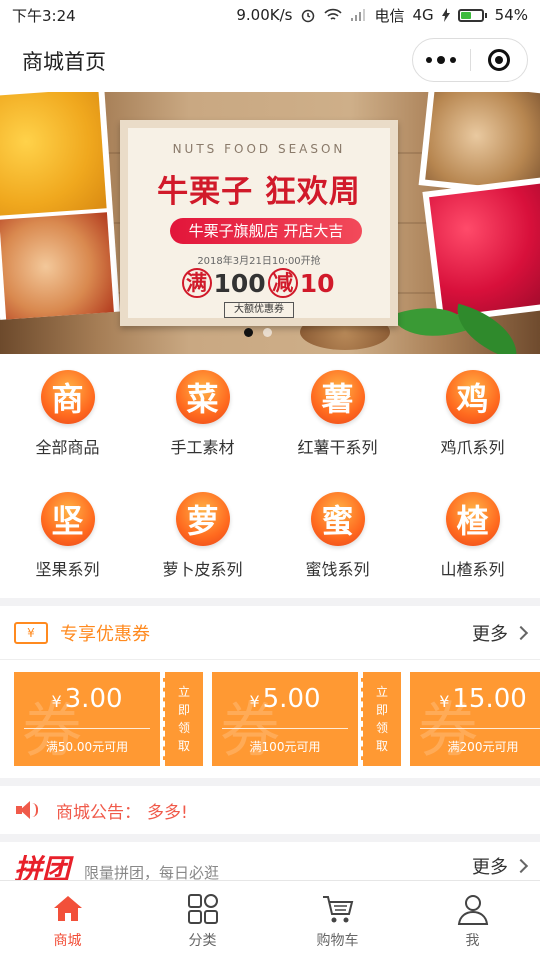 The width and height of the screenshot is (540, 960). Describe the element at coordinates (44, 15) in the screenshot. I see `status-time: 下午3:24` at that location.